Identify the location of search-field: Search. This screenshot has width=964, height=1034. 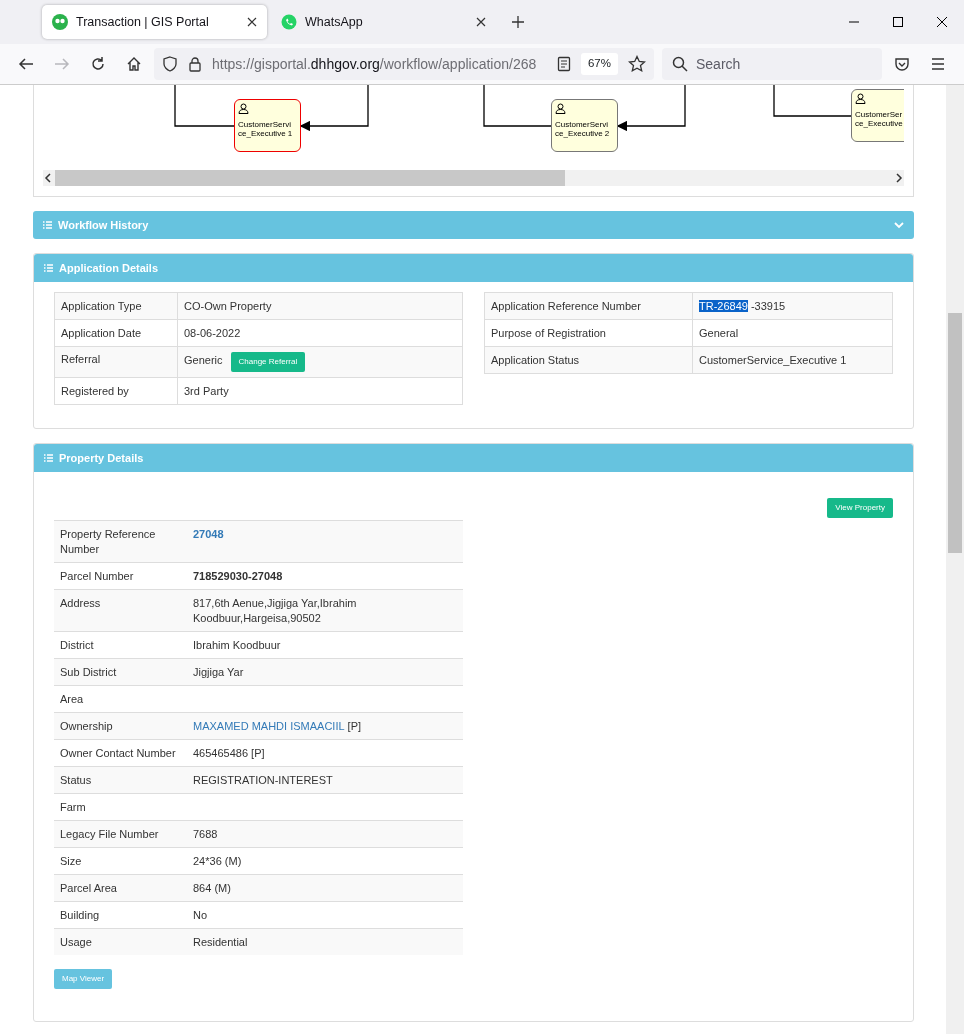
(772, 64).